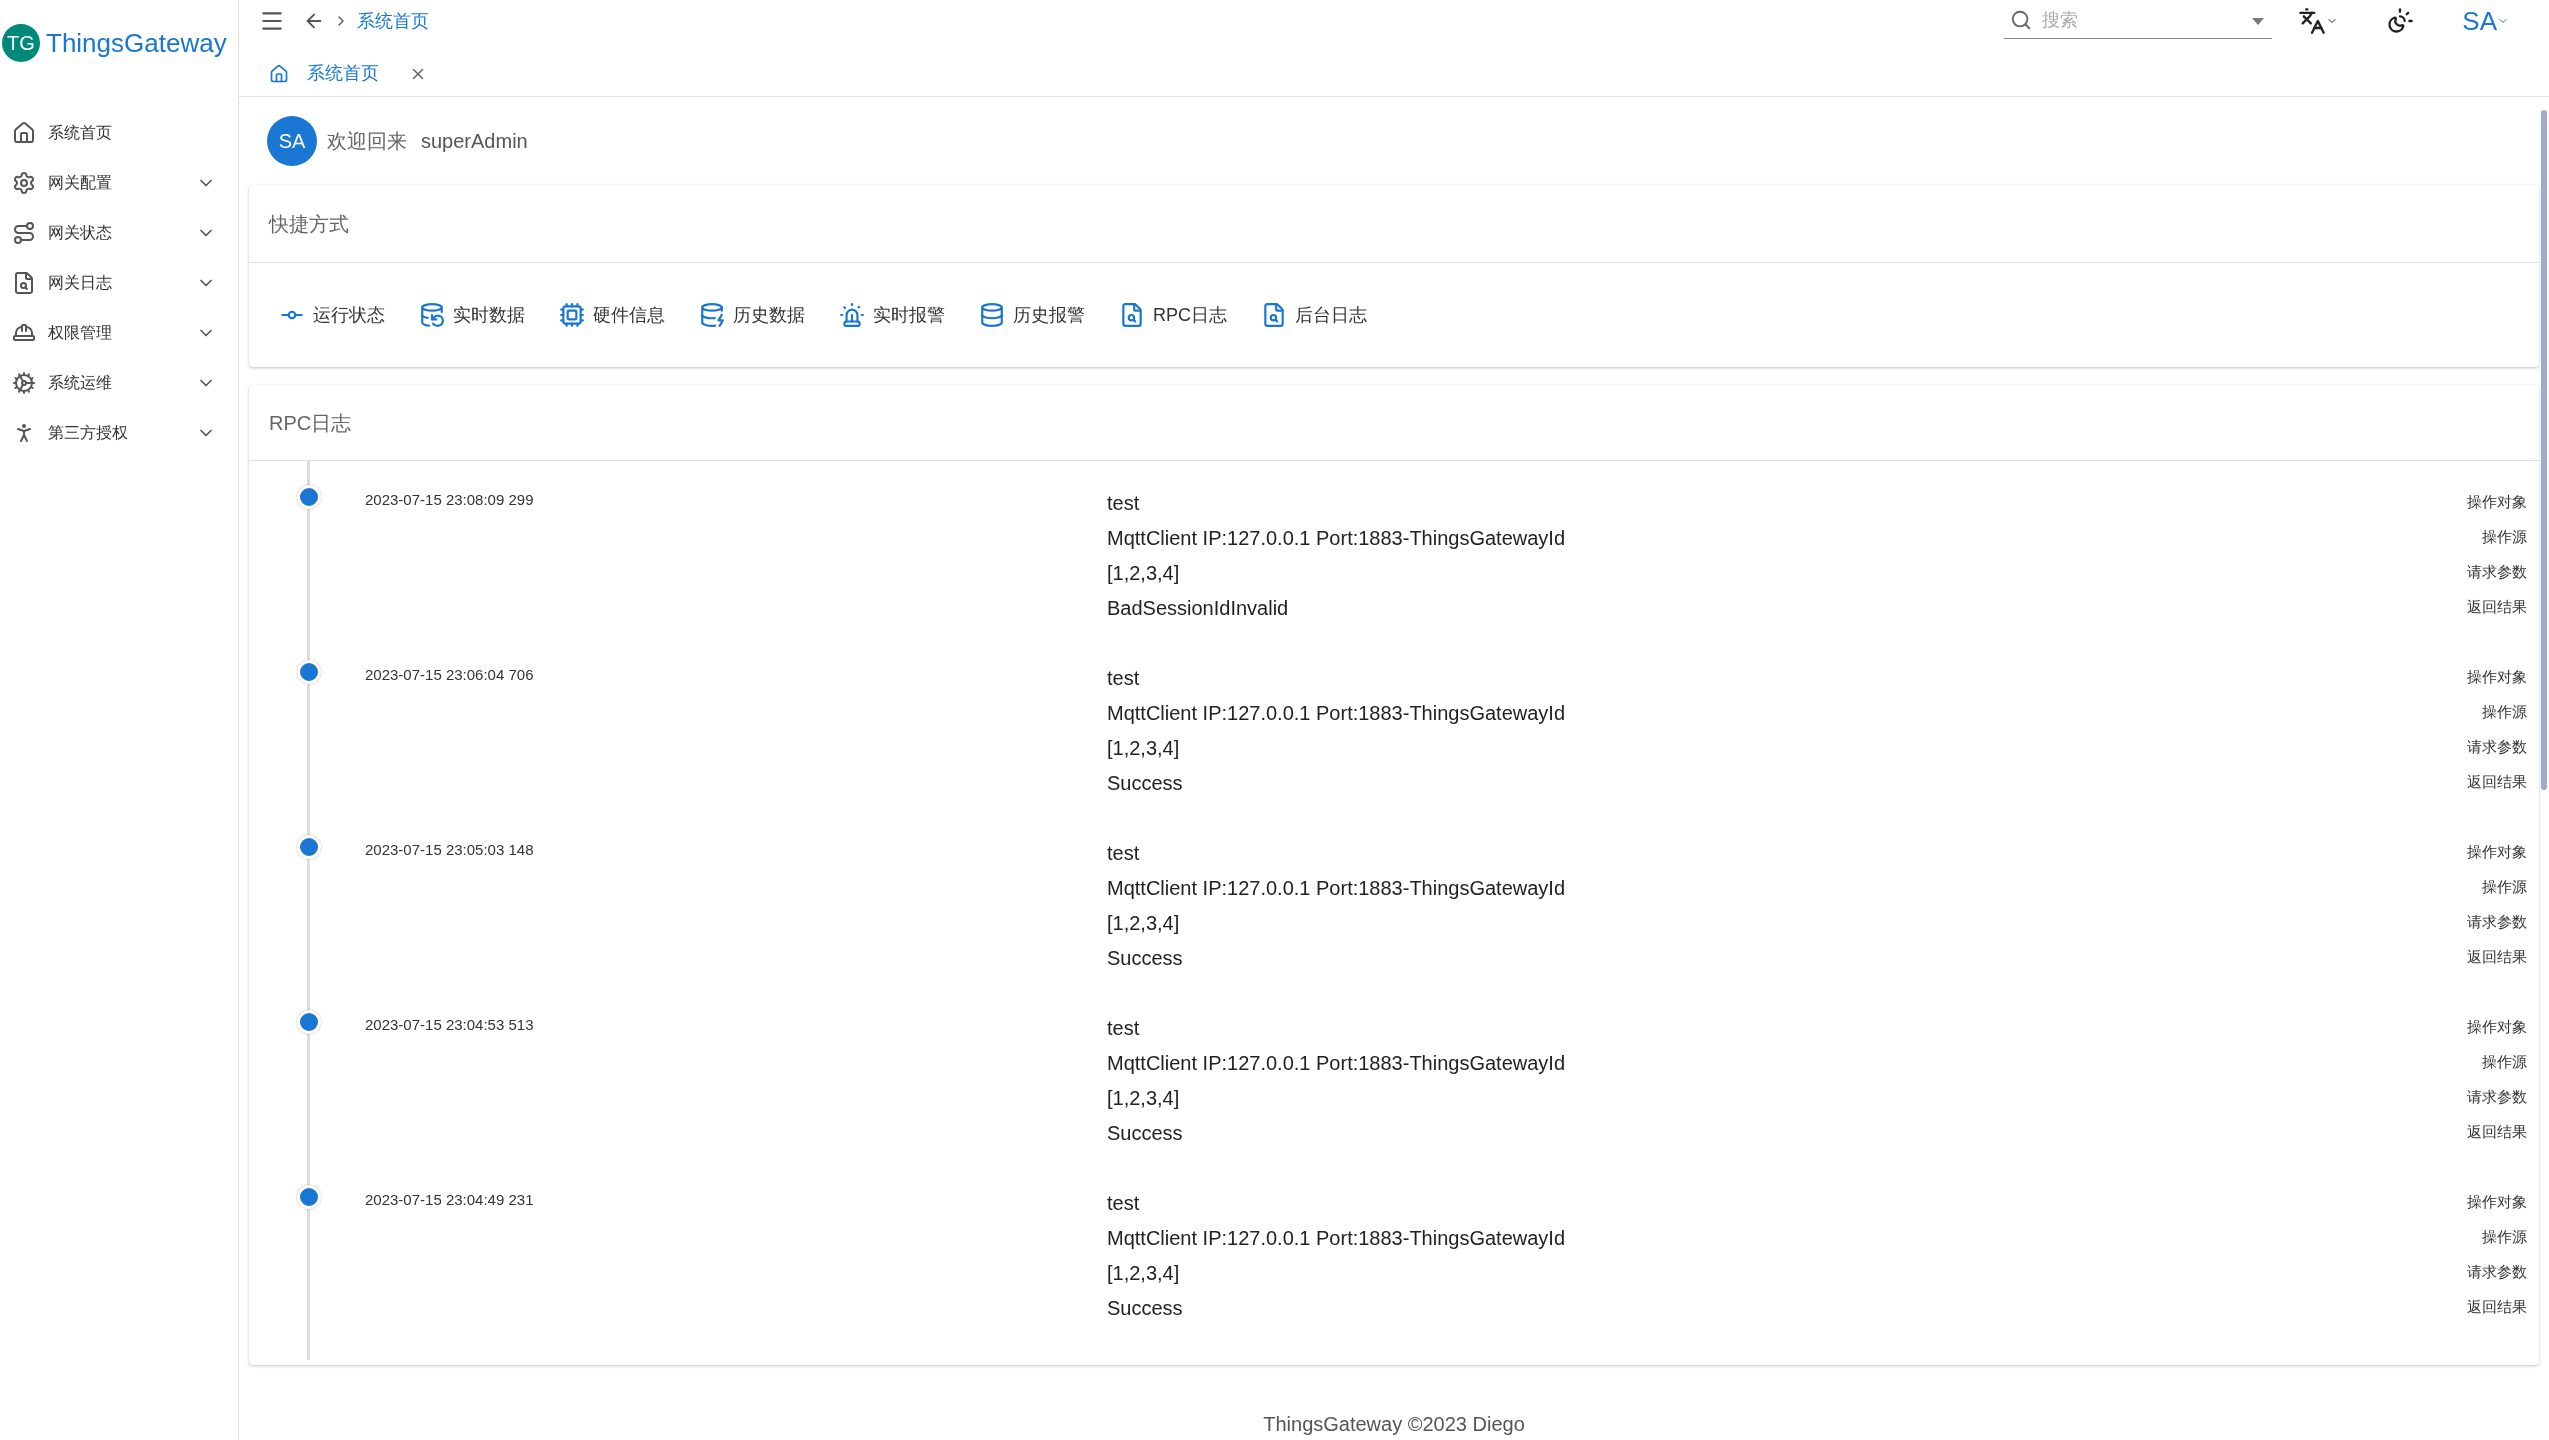  Describe the element at coordinates (332, 315) in the screenshot. I see `shortcut-link: 运行状态` at that location.